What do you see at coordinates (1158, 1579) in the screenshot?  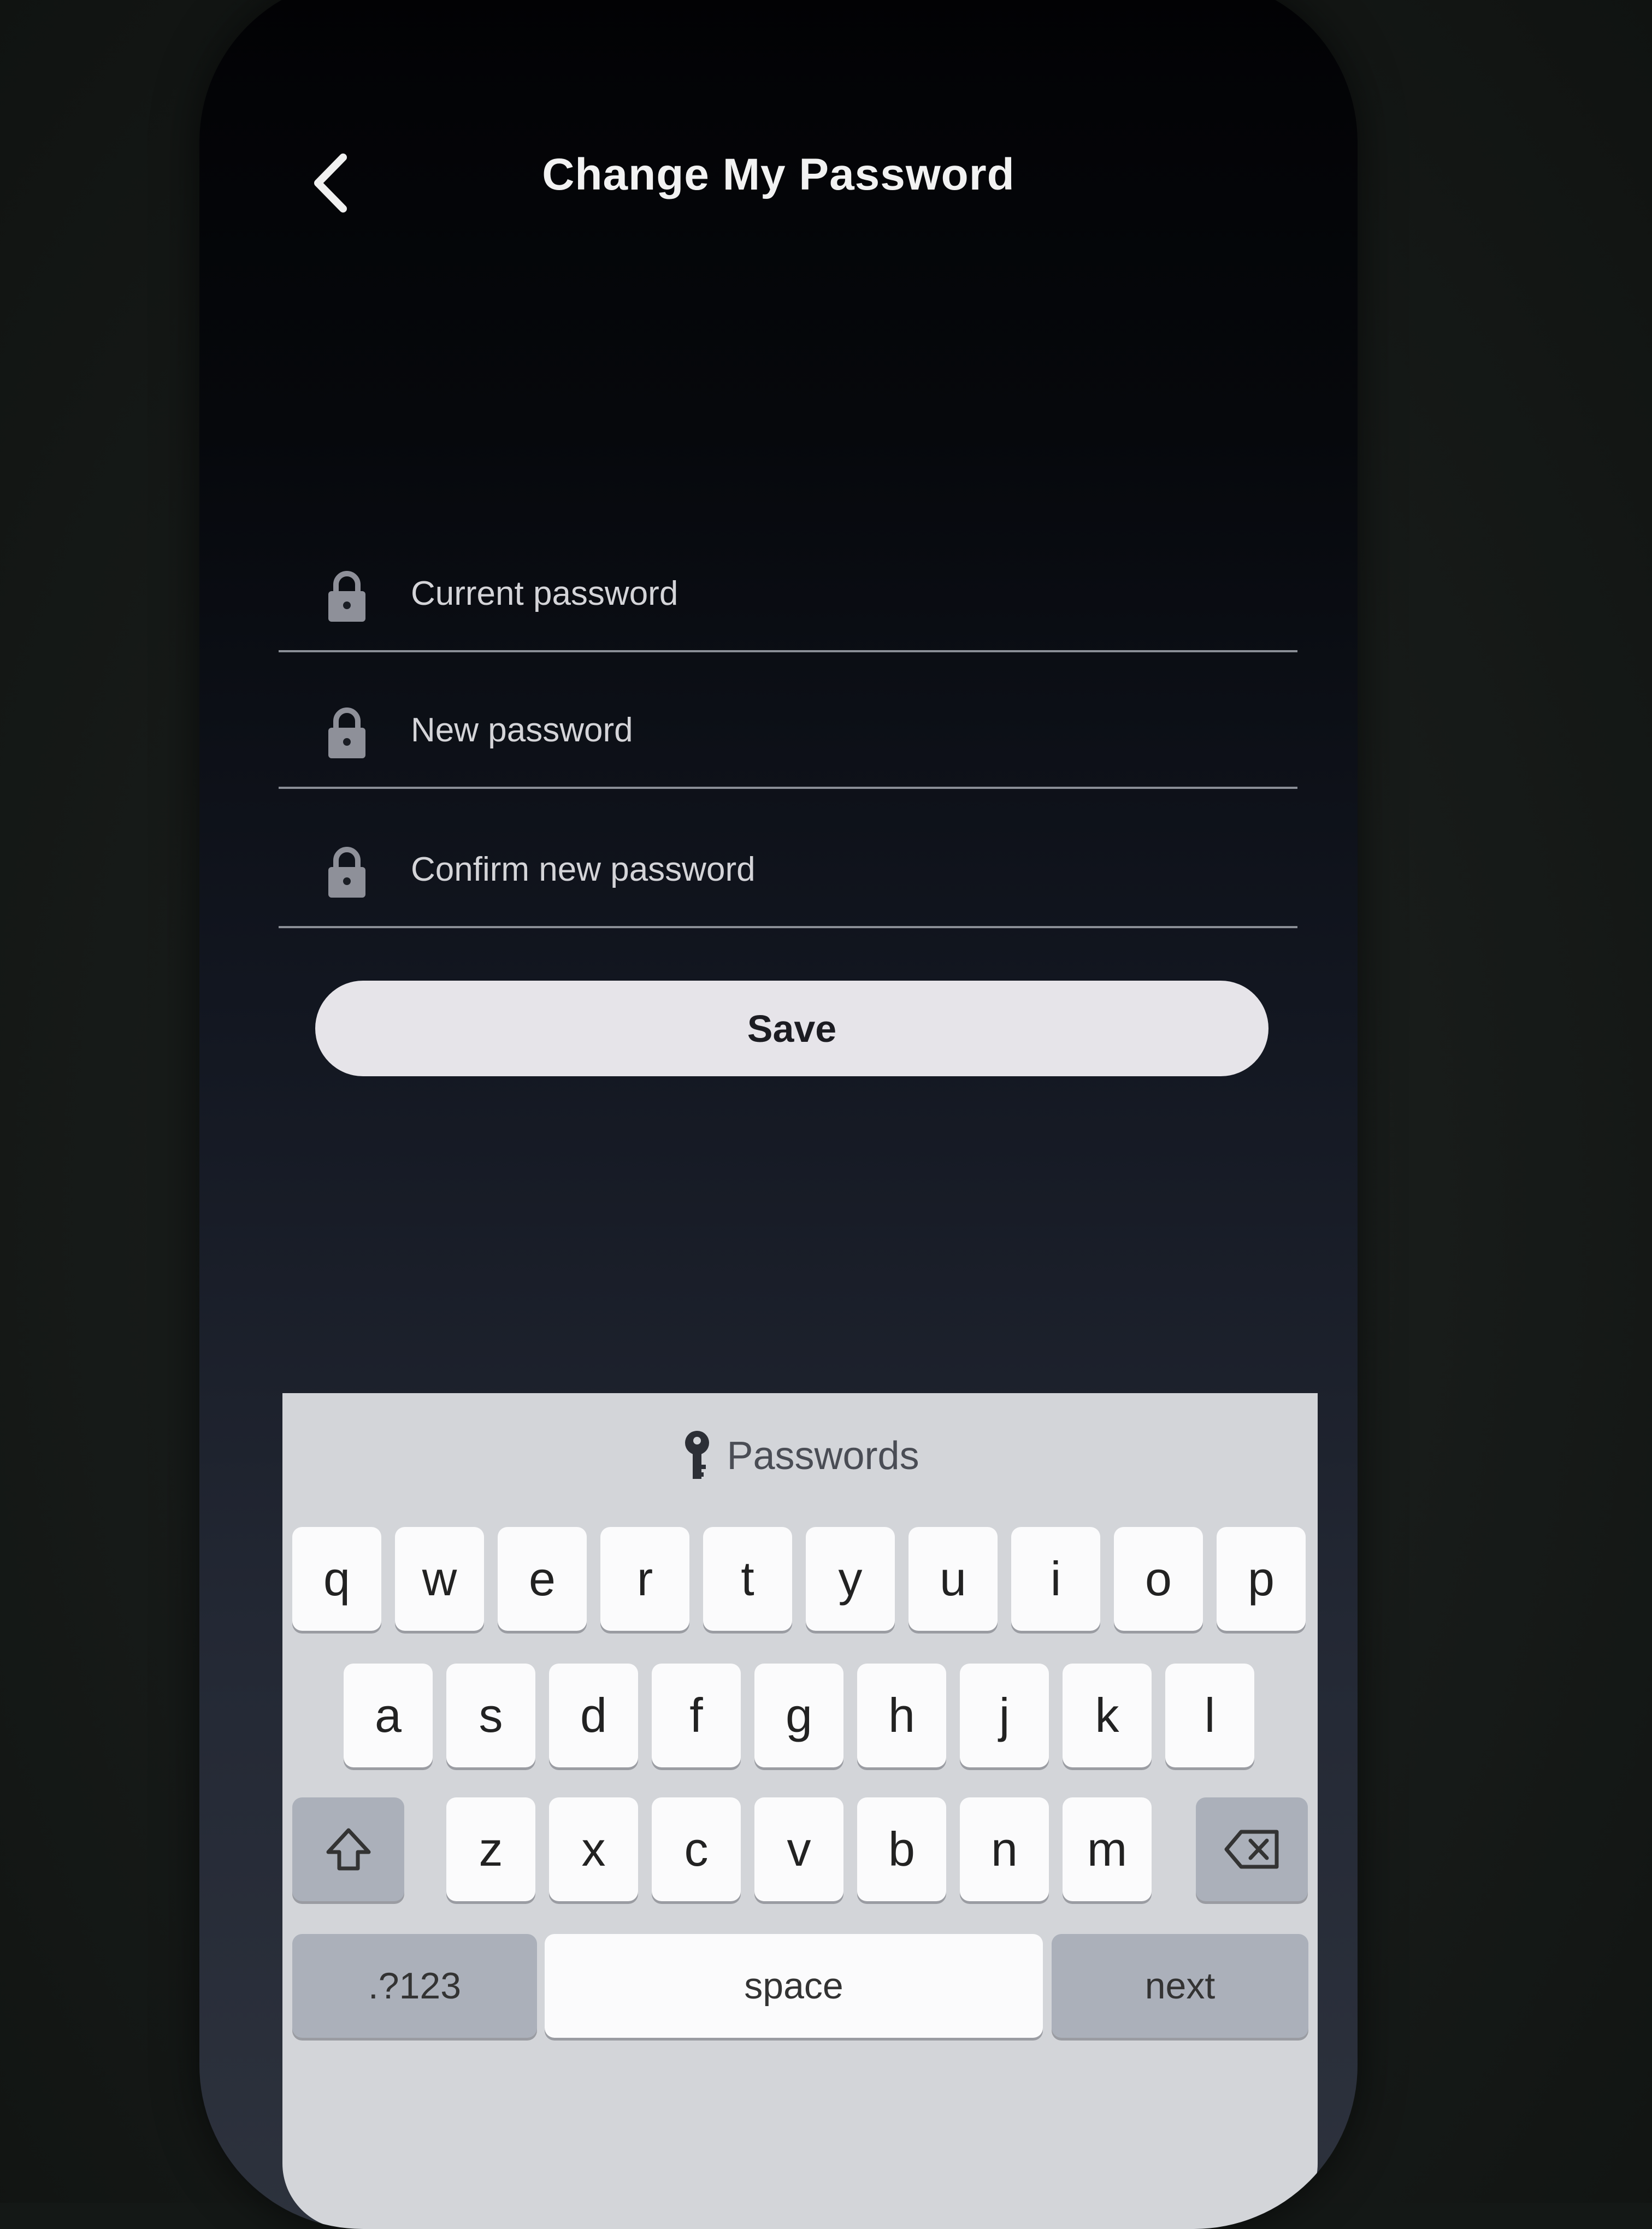 I see `key-o: o` at bounding box center [1158, 1579].